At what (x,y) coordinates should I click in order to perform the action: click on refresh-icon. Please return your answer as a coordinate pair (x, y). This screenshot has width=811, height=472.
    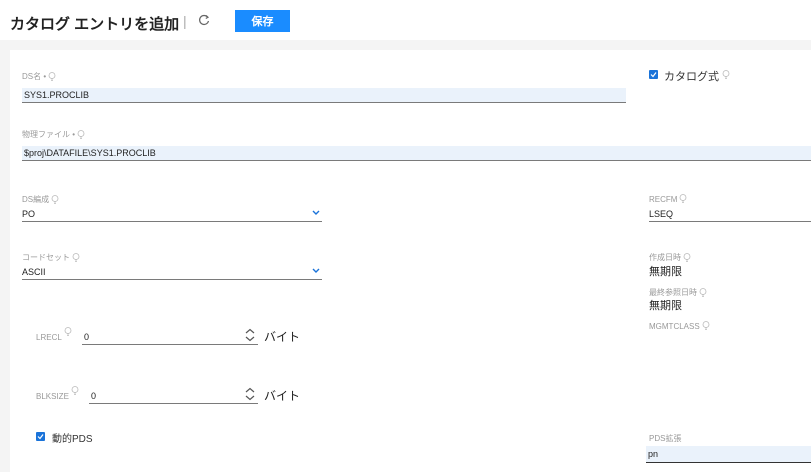
    Looking at the image, I should click on (204, 20).